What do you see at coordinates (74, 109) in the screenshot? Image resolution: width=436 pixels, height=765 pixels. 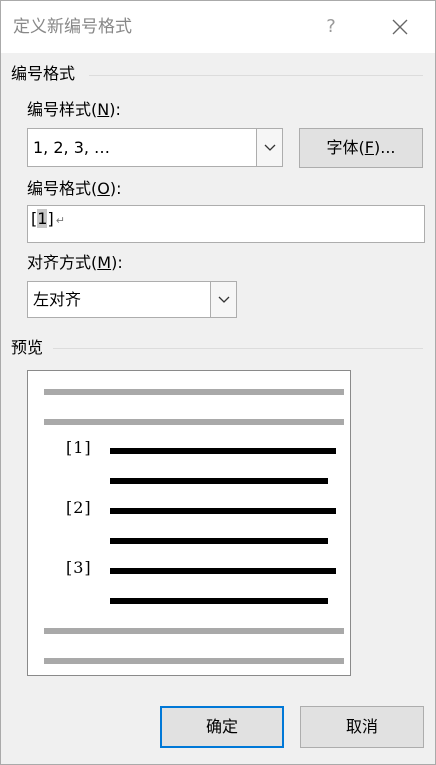 I see `number-style-label: 编号样式(N):` at bounding box center [74, 109].